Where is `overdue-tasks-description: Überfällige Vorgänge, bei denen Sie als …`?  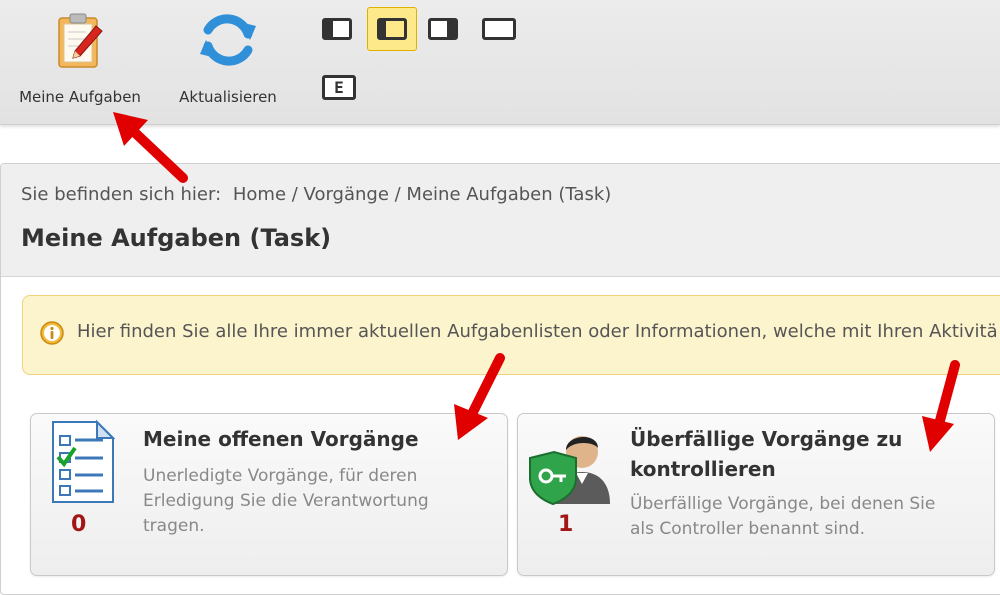 overdue-tasks-description: Überfällige Vorgänge, bei denen Sie als … is located at coordinates (783, 516).